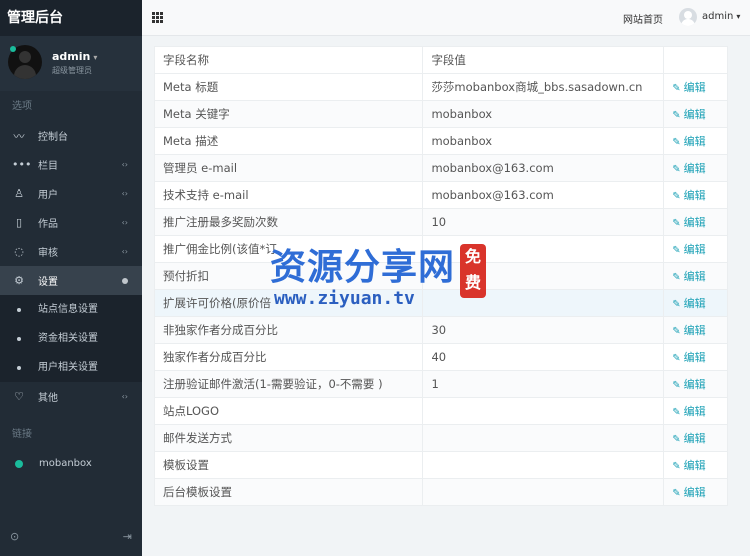 Image resolution: width=750 pixels, height=556 pixels. I want to click on sidebar-item-settings: ⚙ 设置, so click(71, 280).